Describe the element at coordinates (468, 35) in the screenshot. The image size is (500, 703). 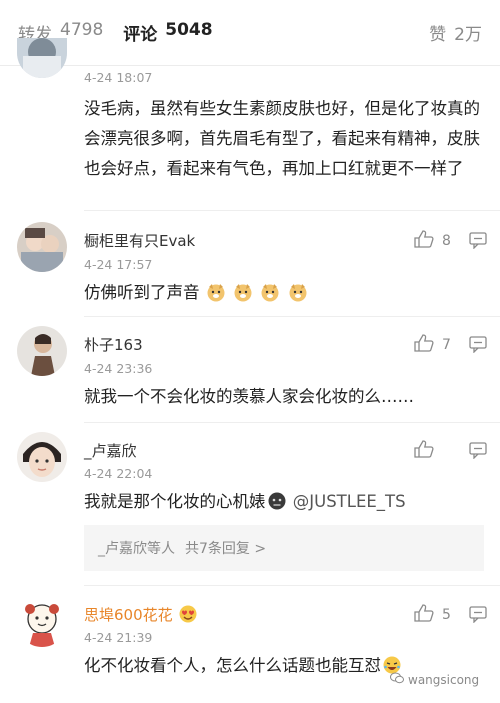
I see `tab-likes-count: 2万` at that location.